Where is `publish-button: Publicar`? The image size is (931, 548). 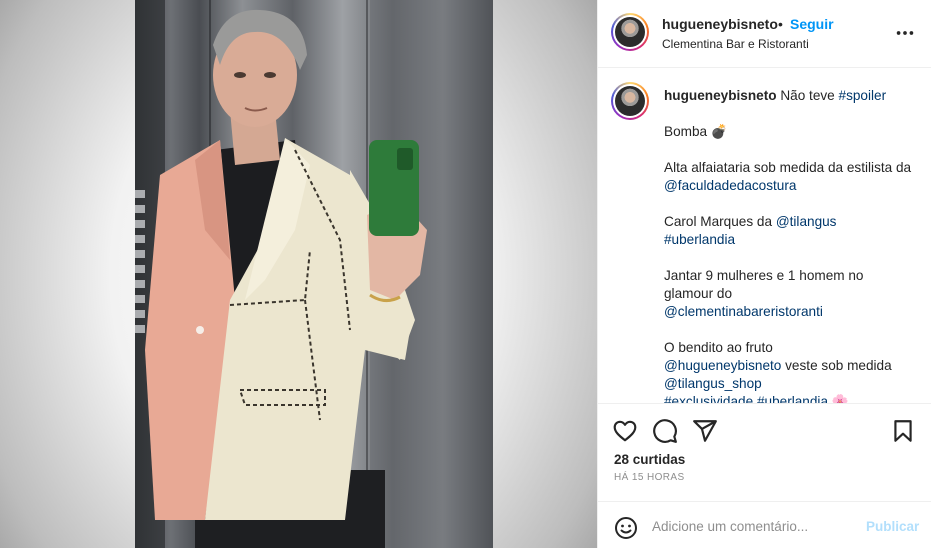
publish-button: Publicar is located at coordinates (892, 526).